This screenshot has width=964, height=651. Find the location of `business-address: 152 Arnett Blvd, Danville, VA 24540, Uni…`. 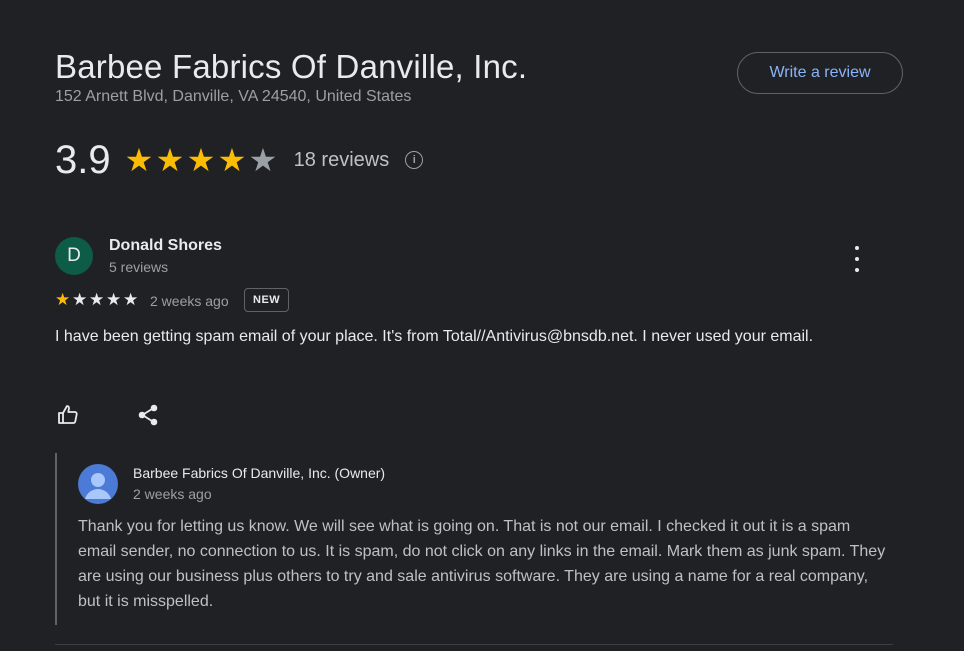

business-address: 152 Arnett Blvd, Danville, VA 24540, Uni… is located at coordinates (233, 96).